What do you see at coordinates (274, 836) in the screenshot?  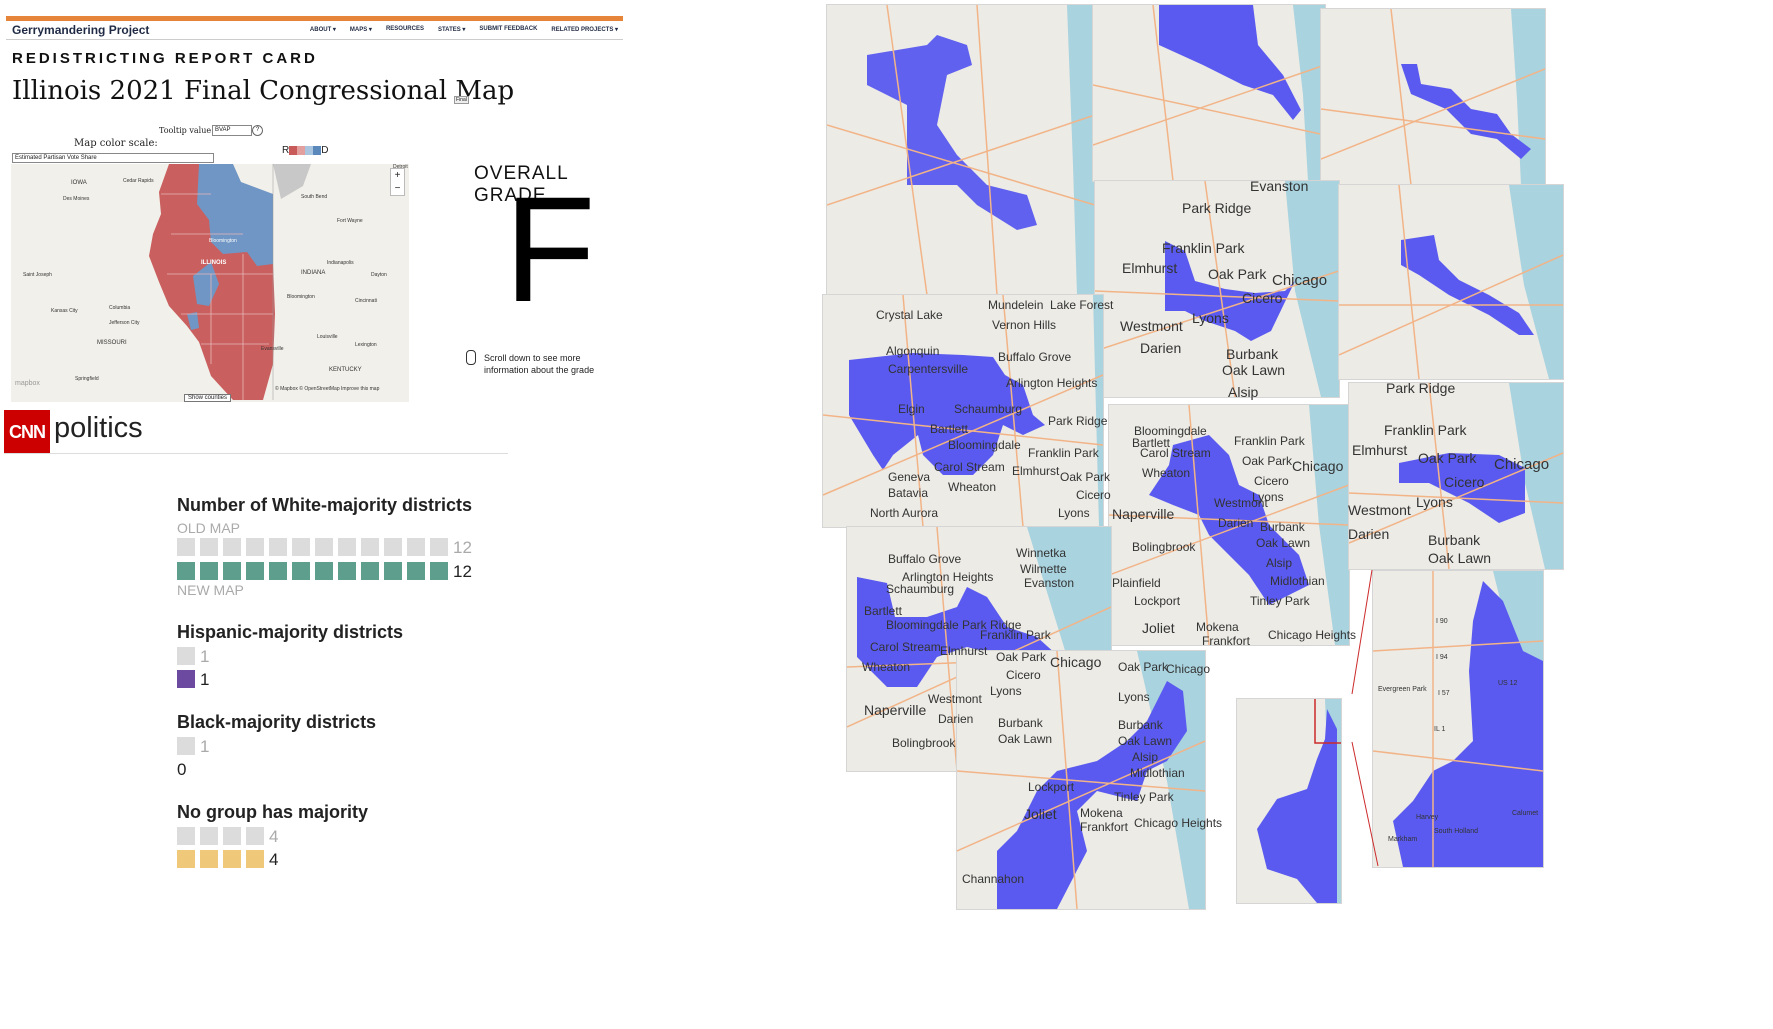 I see `no-majority-old-count: 4` at bounding box center [274, 836].